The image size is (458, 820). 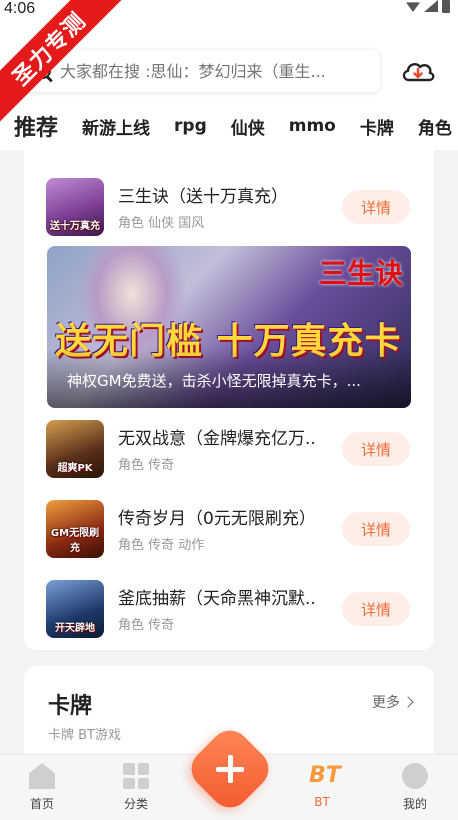 I want to click on tab-xianxia: 仙侠, so click(x=248, y=126).